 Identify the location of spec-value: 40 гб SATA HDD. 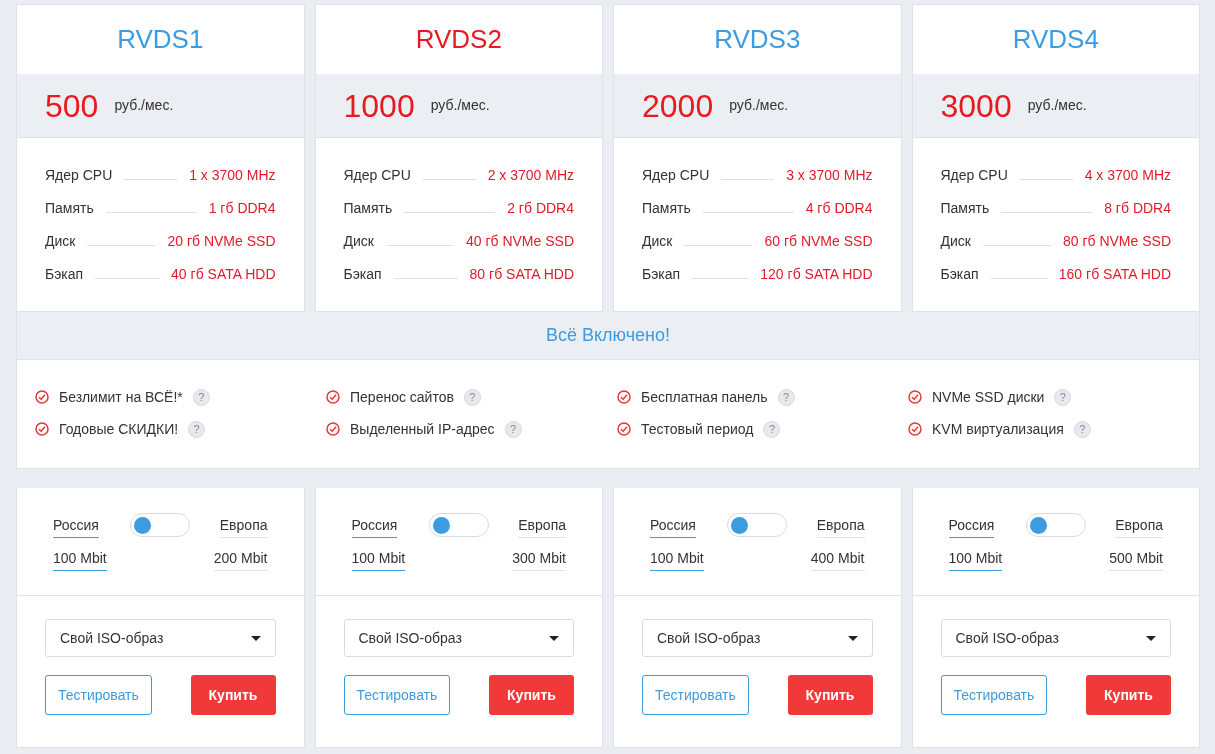
(223, 274).